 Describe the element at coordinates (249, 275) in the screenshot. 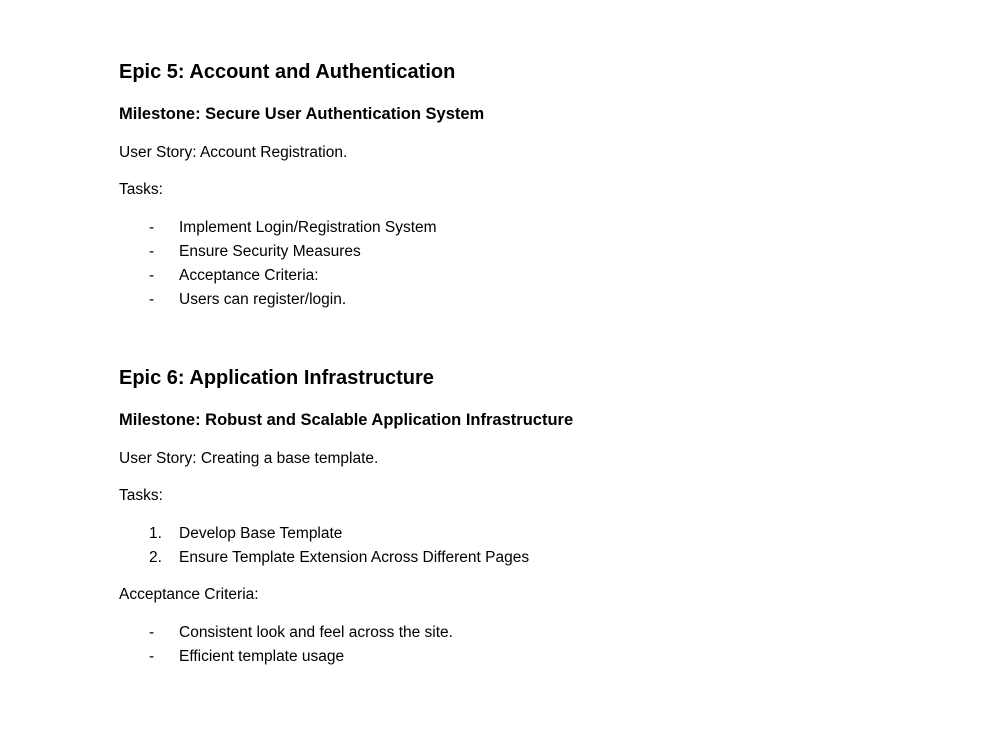

I see `list-item-text: Acceptance Criteria:` at that location.